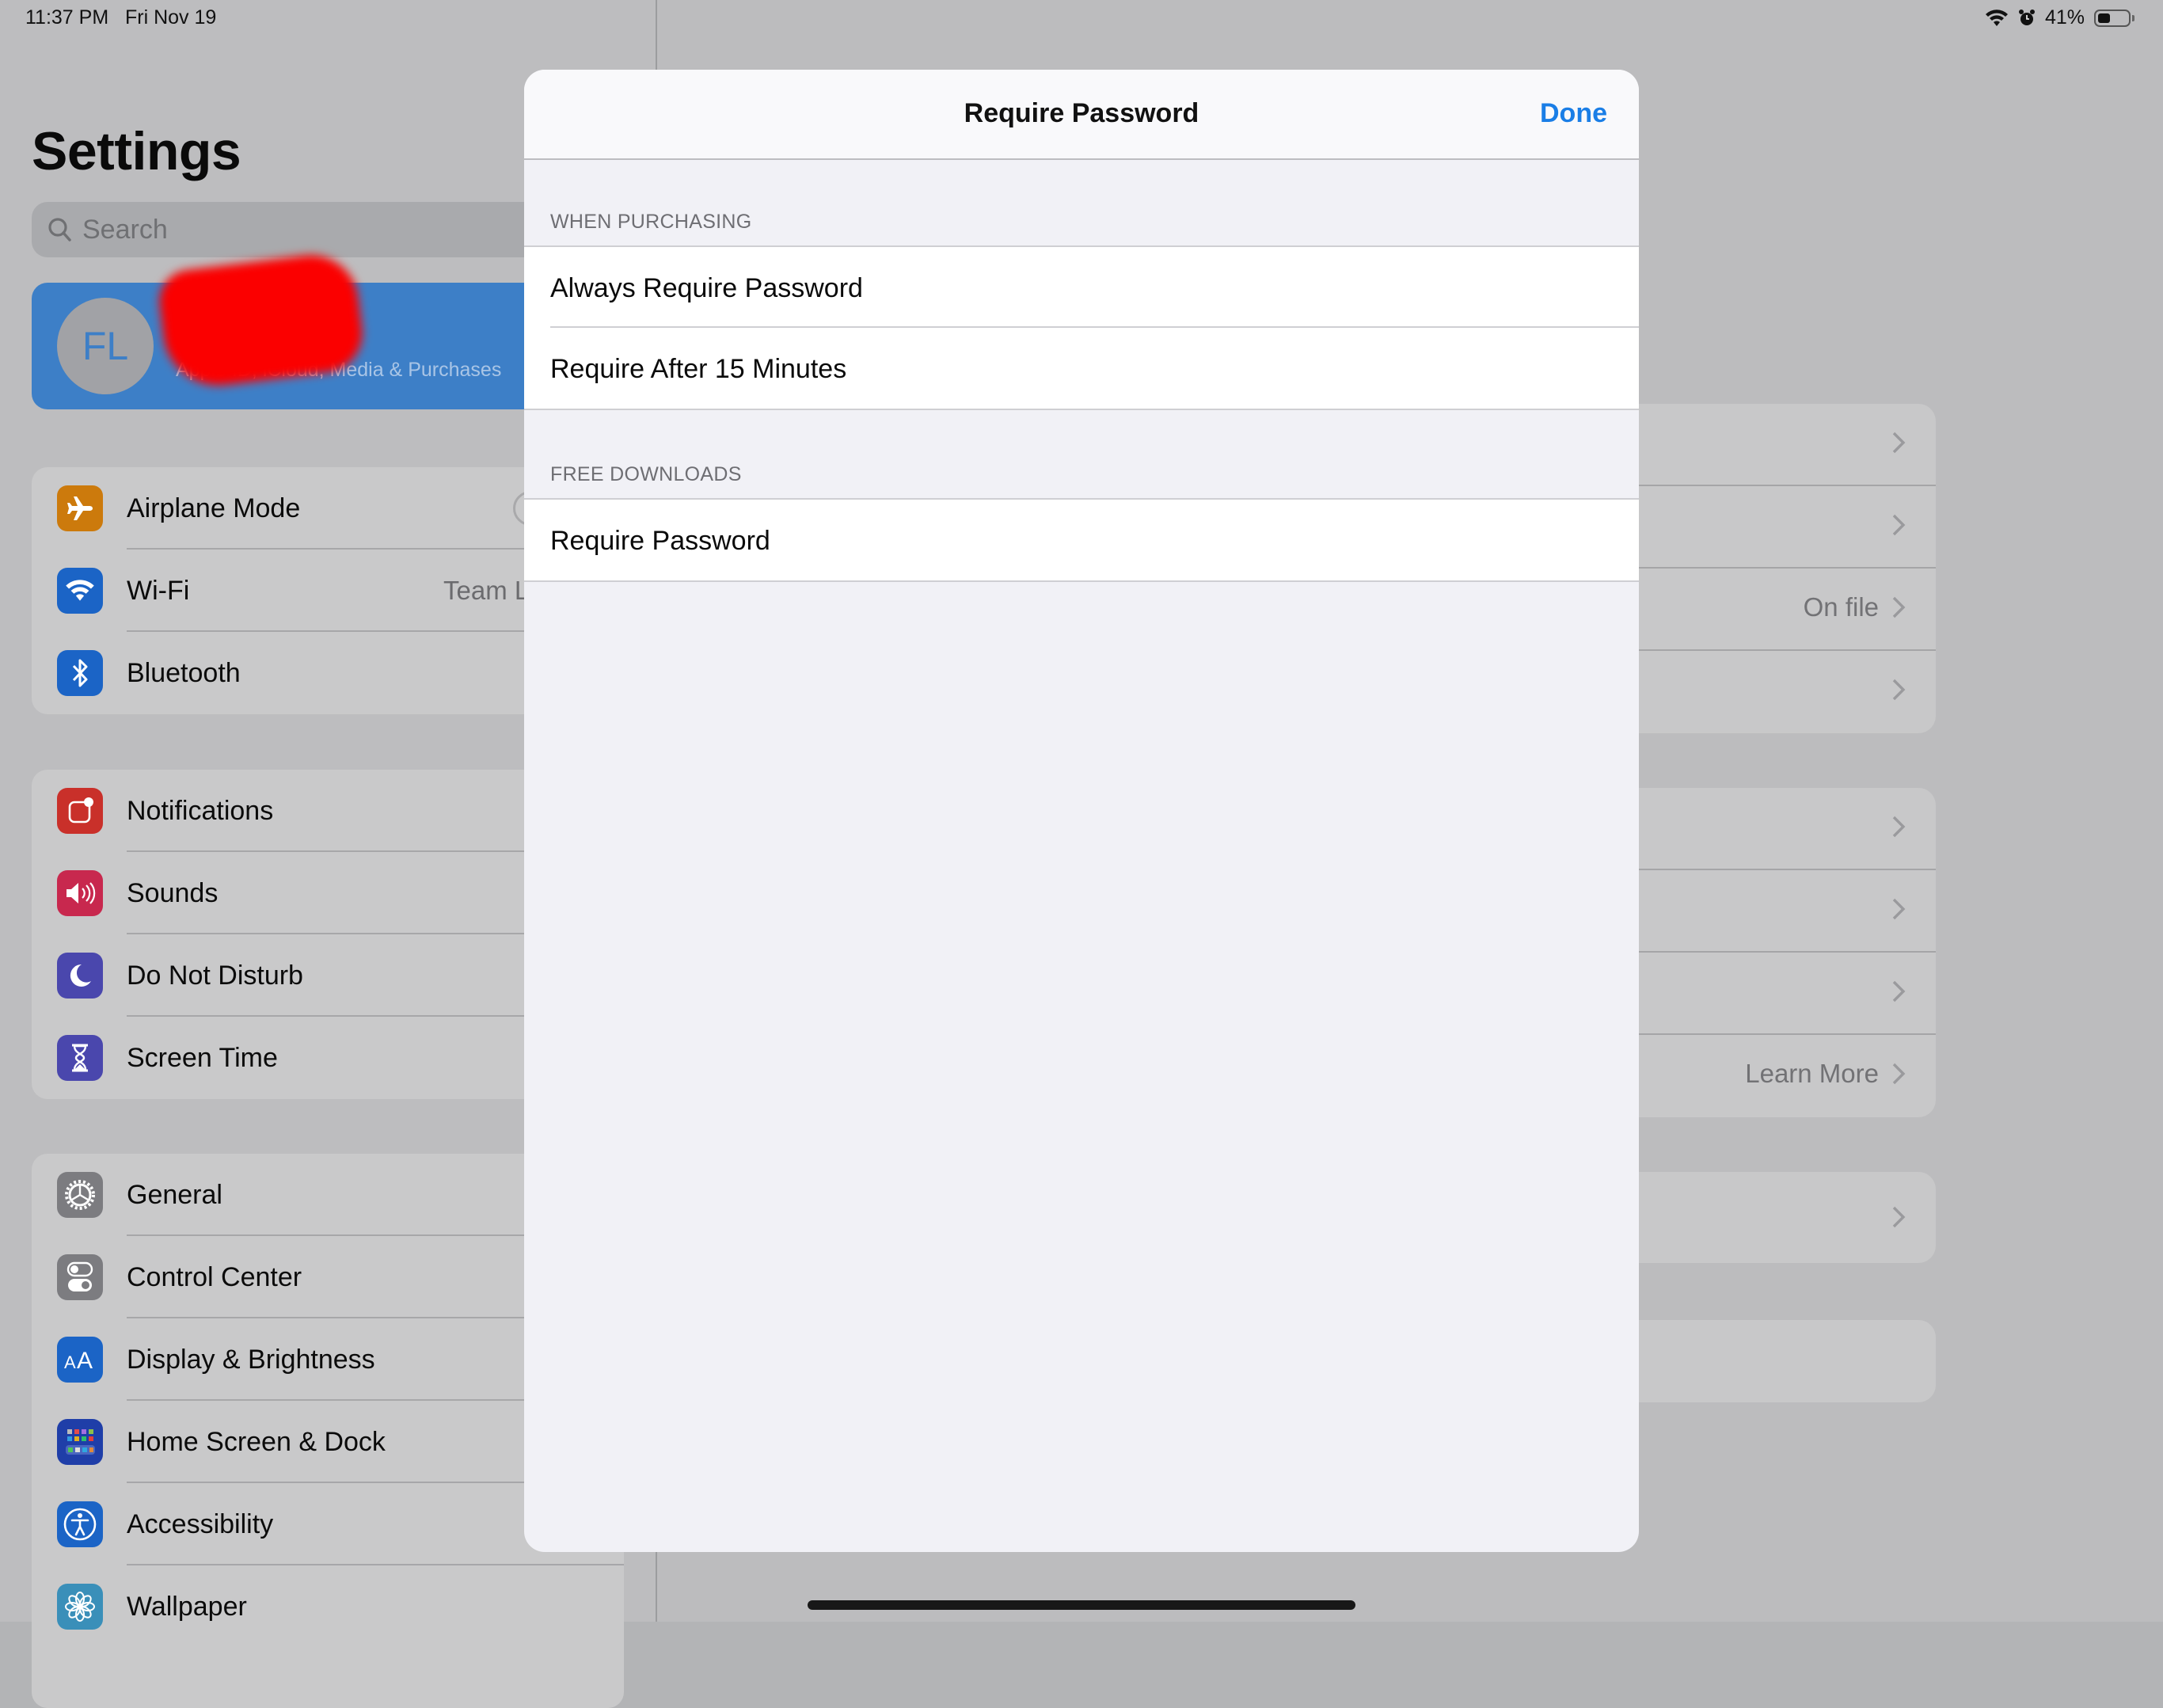 The height and width of the screenshot is (1708, 2163). What do you see at coordinates (80, 811) in the screenshot?
I see `notifications-icon` at bounding box center [80, 811].